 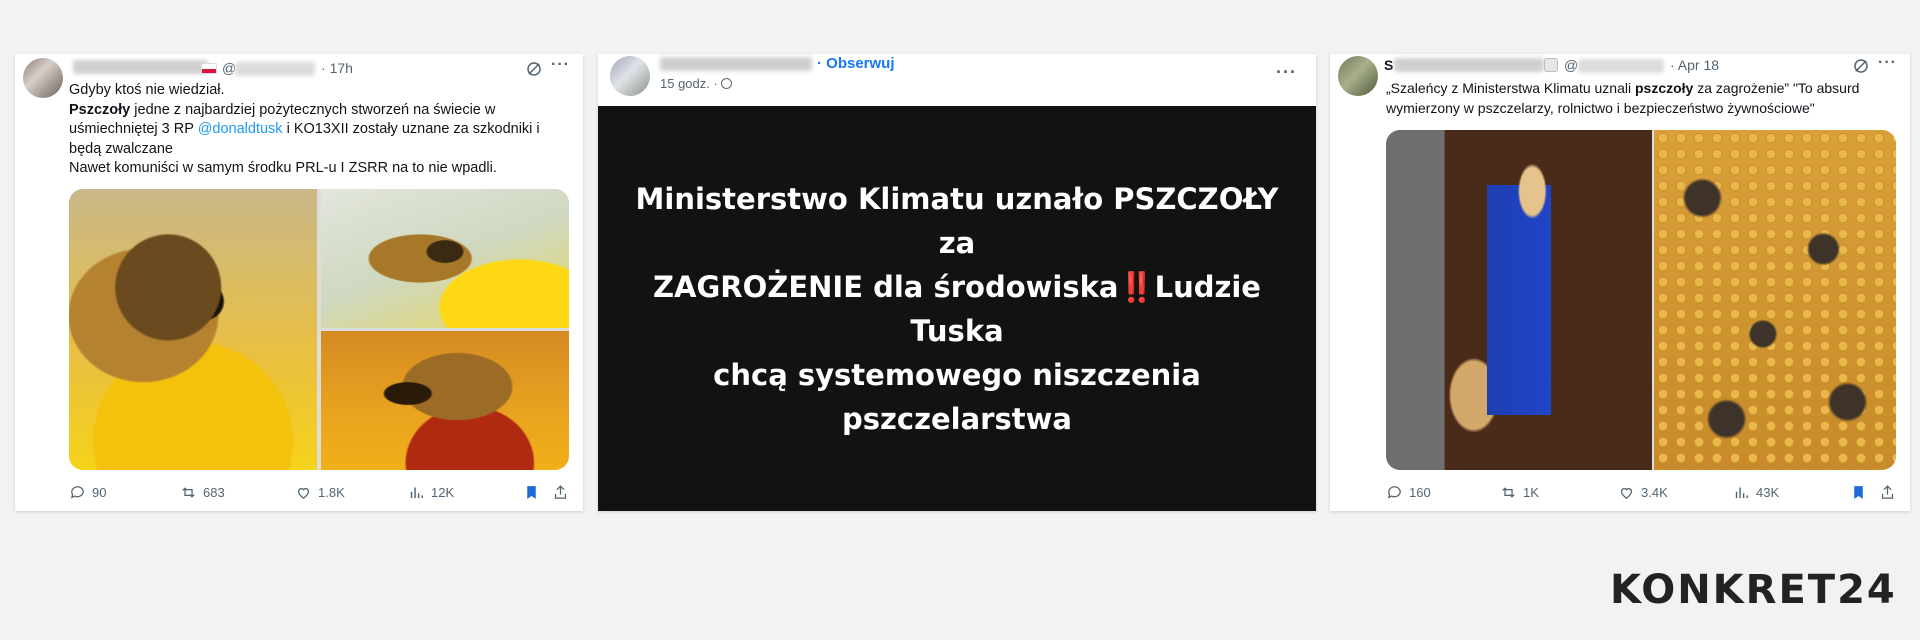 I want to click on tweet-time: · Apr 18, so click(x=1694, y=65).